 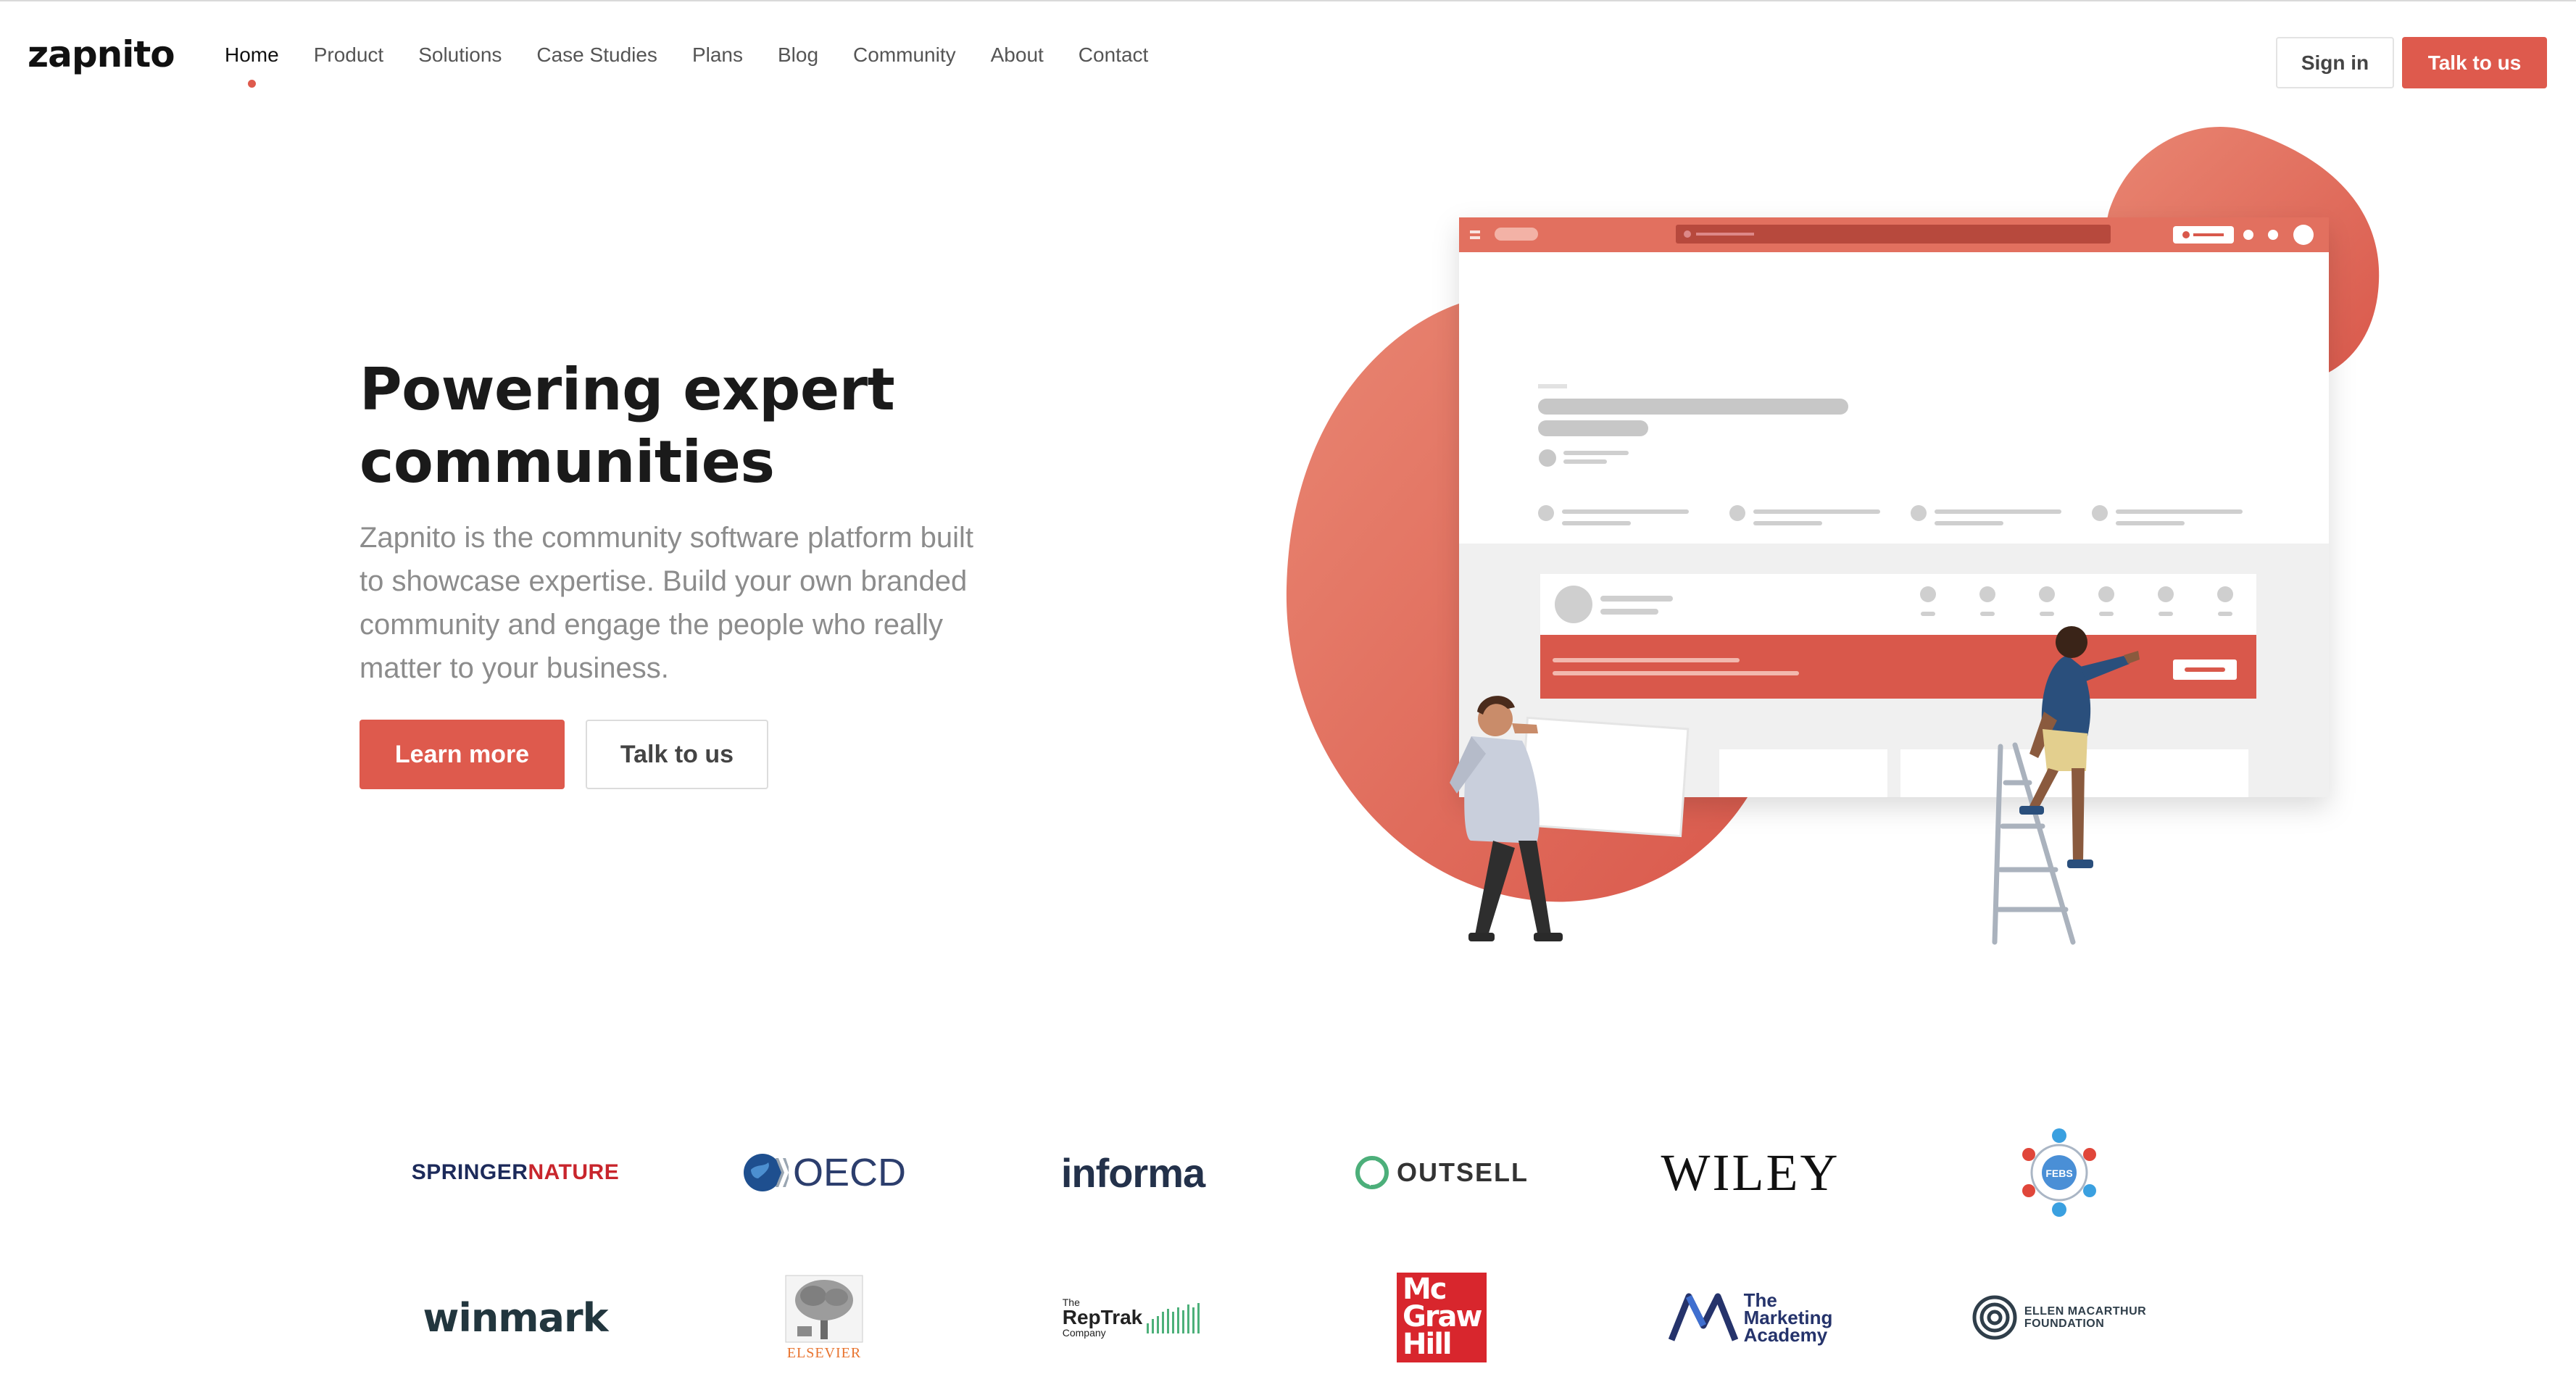 What do you see at coordinates (2335, 62) in the screenshot?
I see `sign-in-button: Sign in` at bounding box center [2335, 62].